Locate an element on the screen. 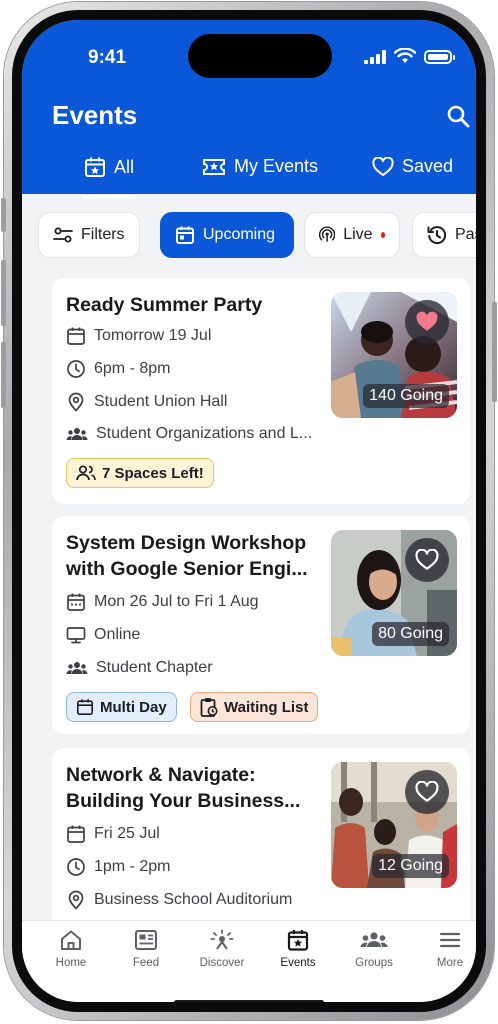 The height and width of the screenshot is (1024, 498). event-tabs: All My Events Saved is located at coordinates (249, 173).